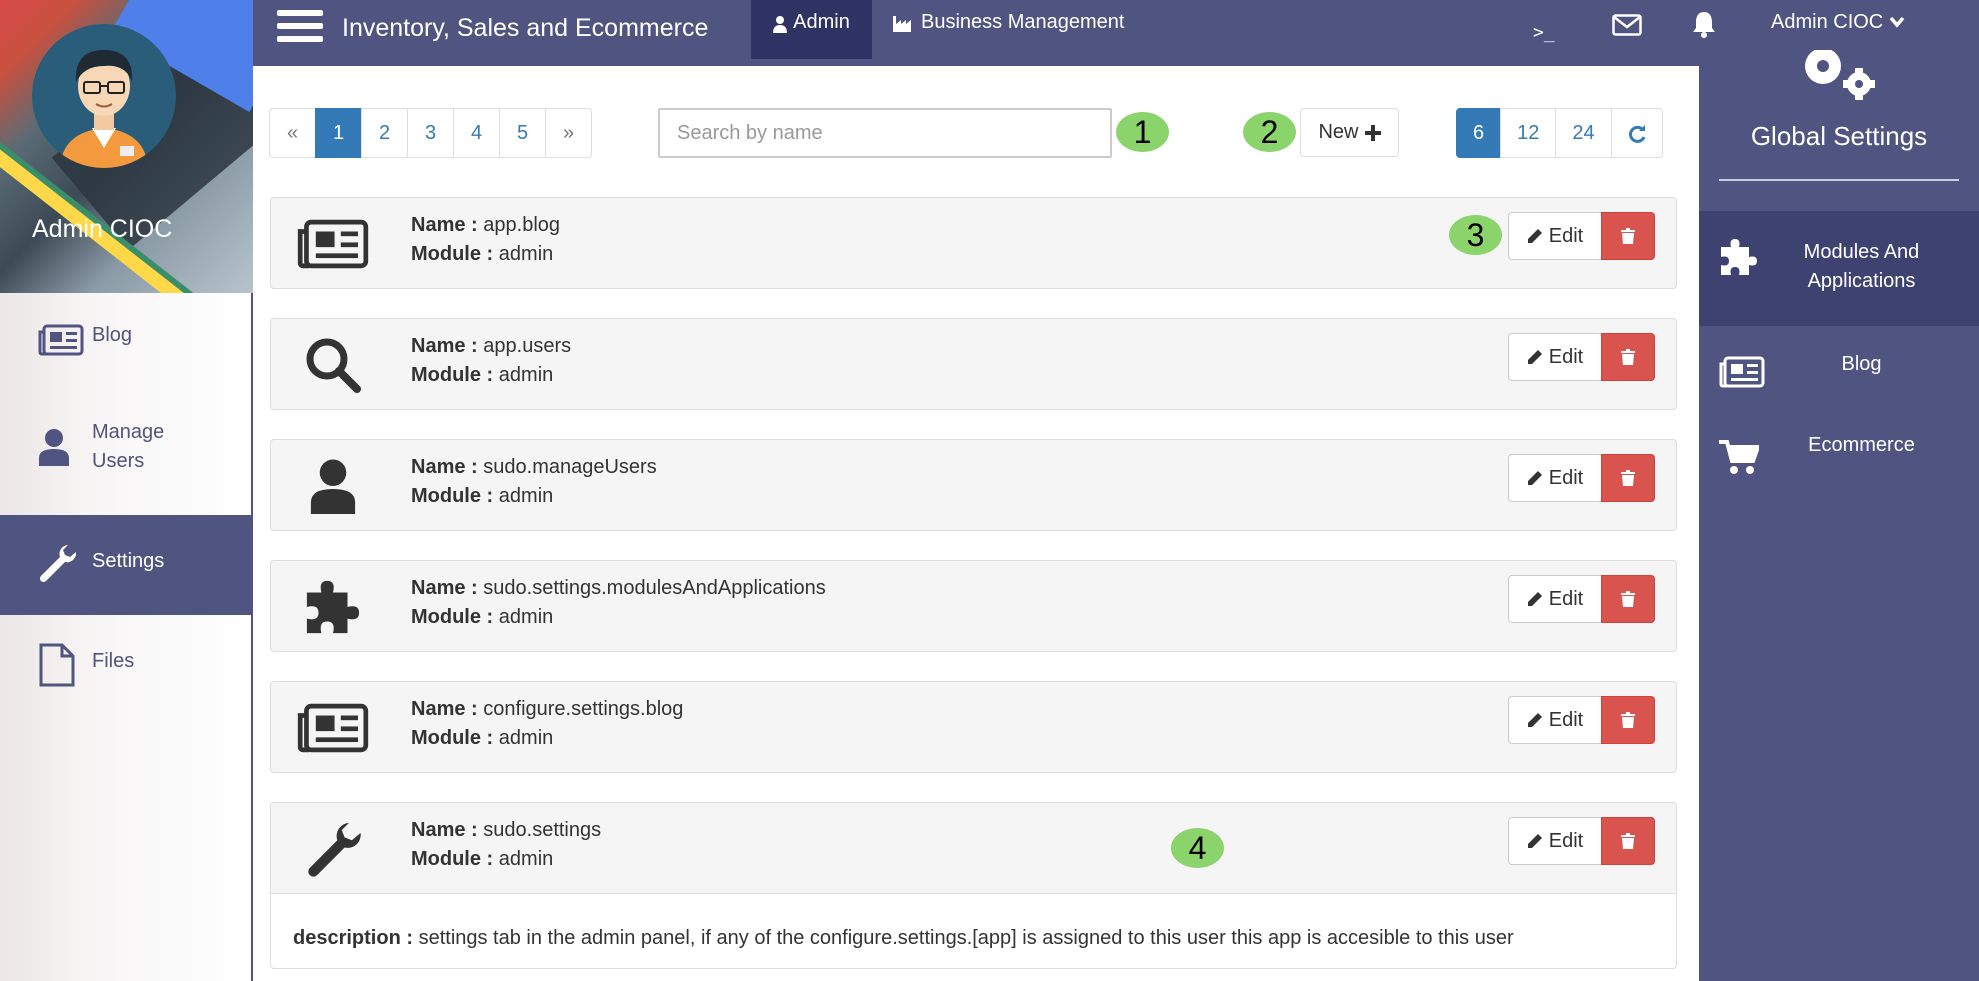  What do you see at coordinates (430, 133) in the screenshot?
I see `pagination-page-3: 3` at bounding box center [430, 133].